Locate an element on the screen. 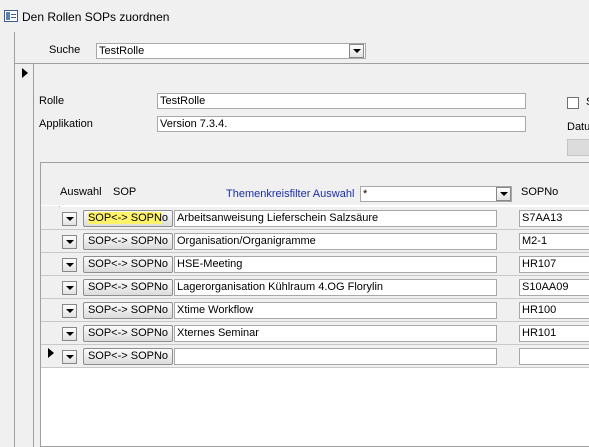 The height and width of the screenshot is (447, 589). sop-title-field: Xtime Workflow is located at coordinates (335, 310).